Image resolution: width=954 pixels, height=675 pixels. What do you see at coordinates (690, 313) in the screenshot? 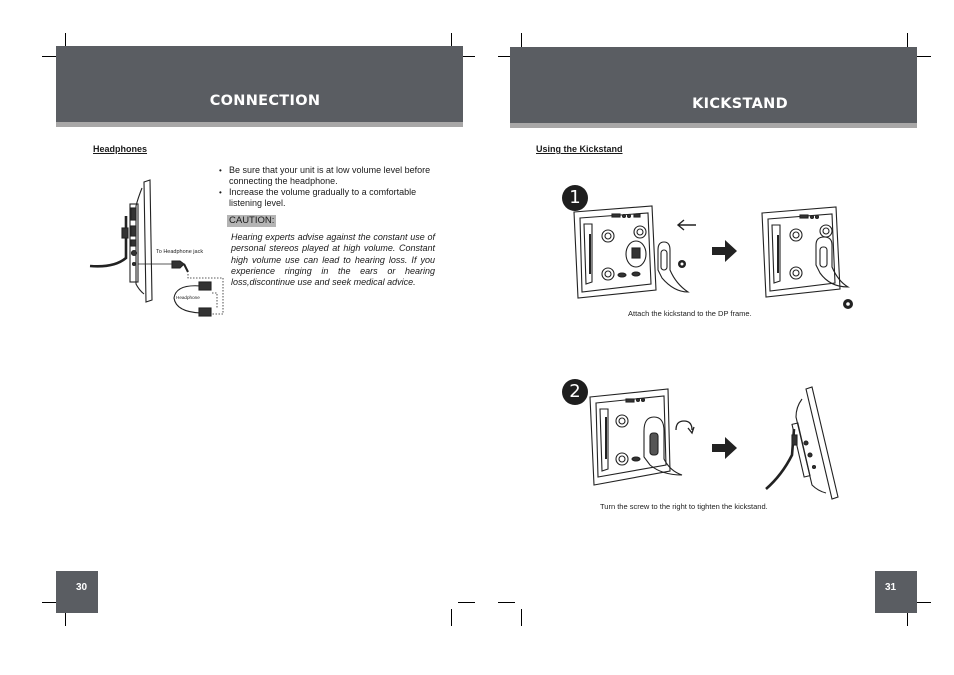
I see `step-caption: Attach the kickstand to the DP frame.` at bounding box center [690, 313].